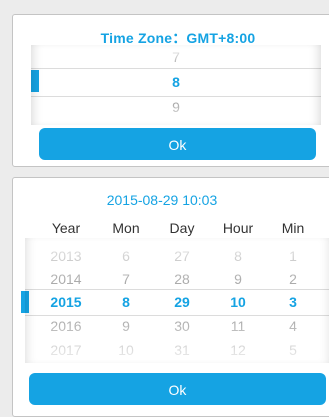  Describe the element at coordinates (126, 326) in the screenshot. I see `month-wheel-item: 9` at that location.